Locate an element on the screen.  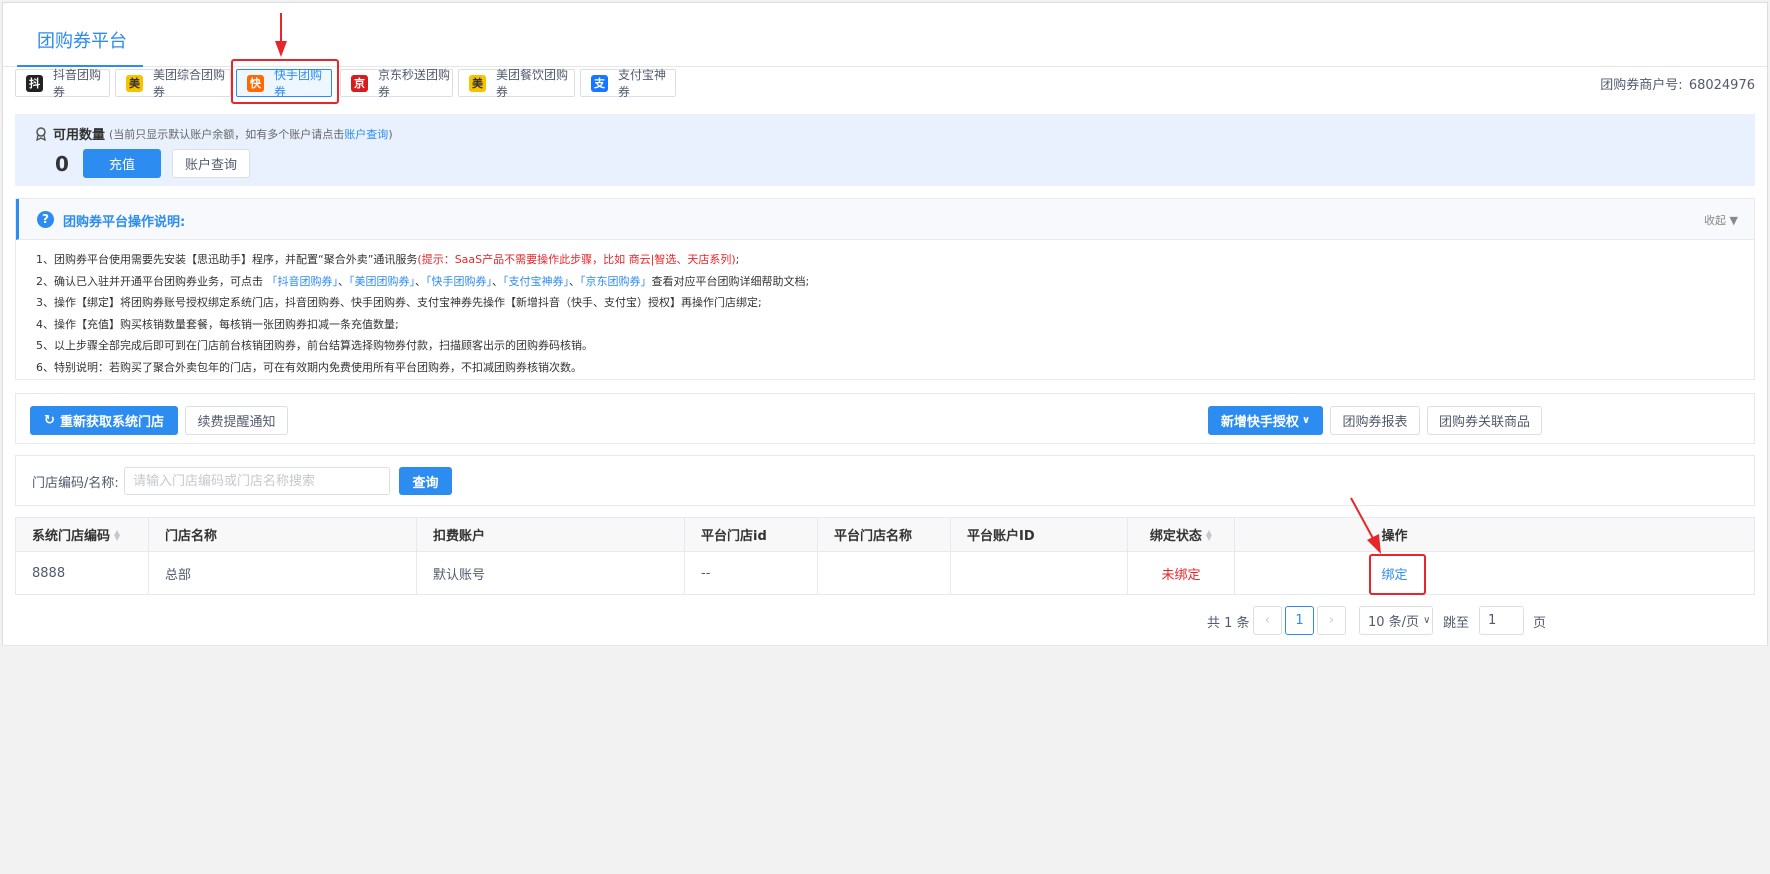
tab-jd: 京 京东秒送团购券 is located at coordinates (396, 83).